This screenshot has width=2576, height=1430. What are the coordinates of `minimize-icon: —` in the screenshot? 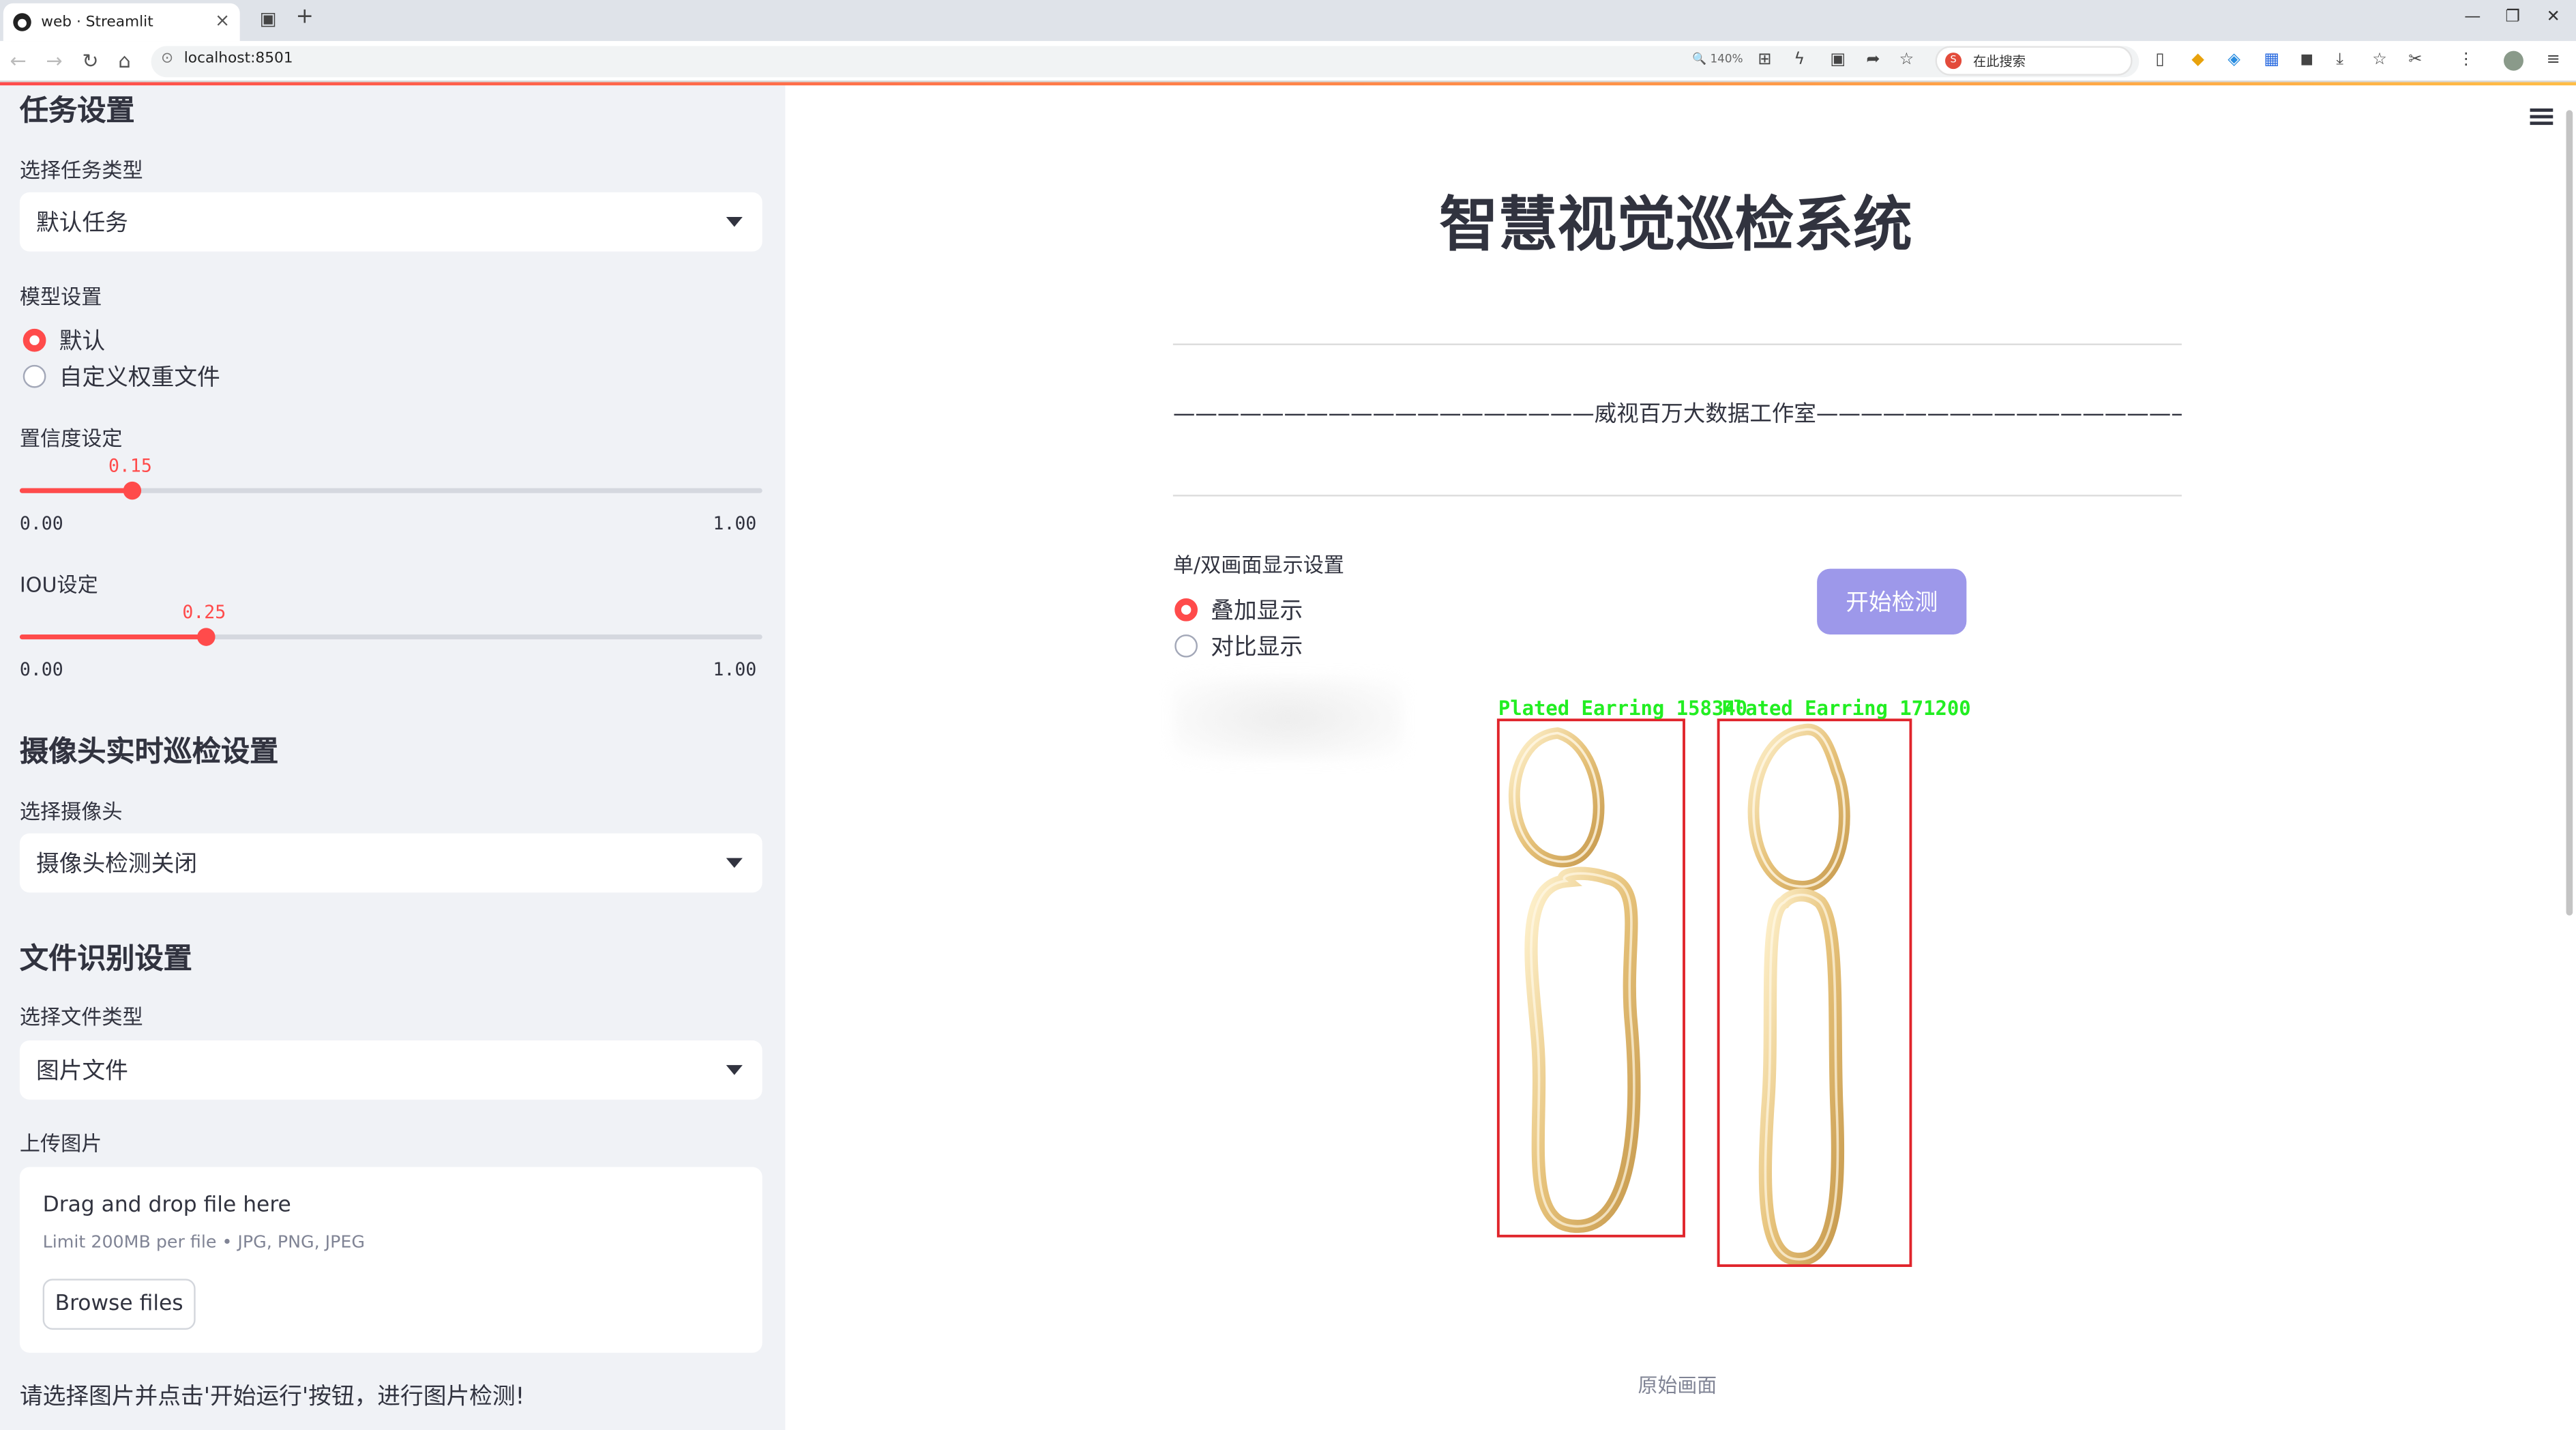 It's located at (2472, 17).